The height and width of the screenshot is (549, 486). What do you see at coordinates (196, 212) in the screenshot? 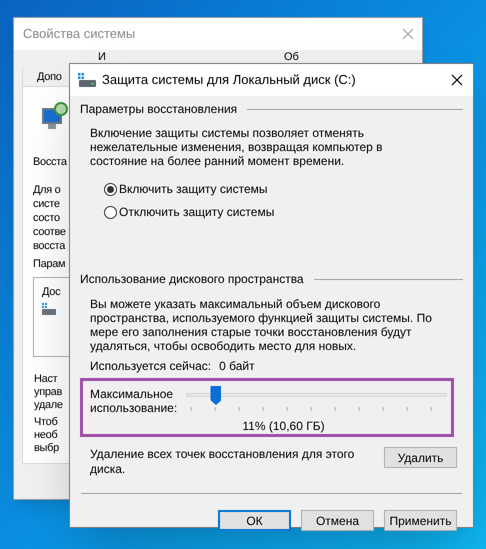
I see `radio-label: Отключить защиту системы` at bounding box center [196, 212].